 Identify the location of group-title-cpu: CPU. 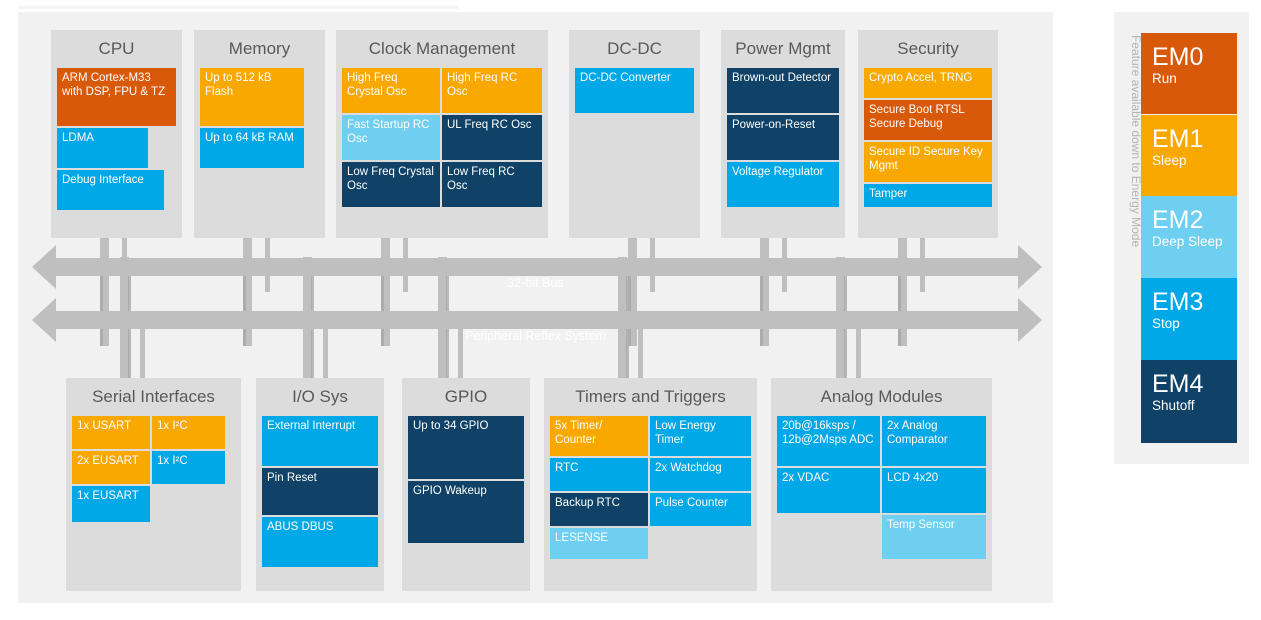
(116, 48).